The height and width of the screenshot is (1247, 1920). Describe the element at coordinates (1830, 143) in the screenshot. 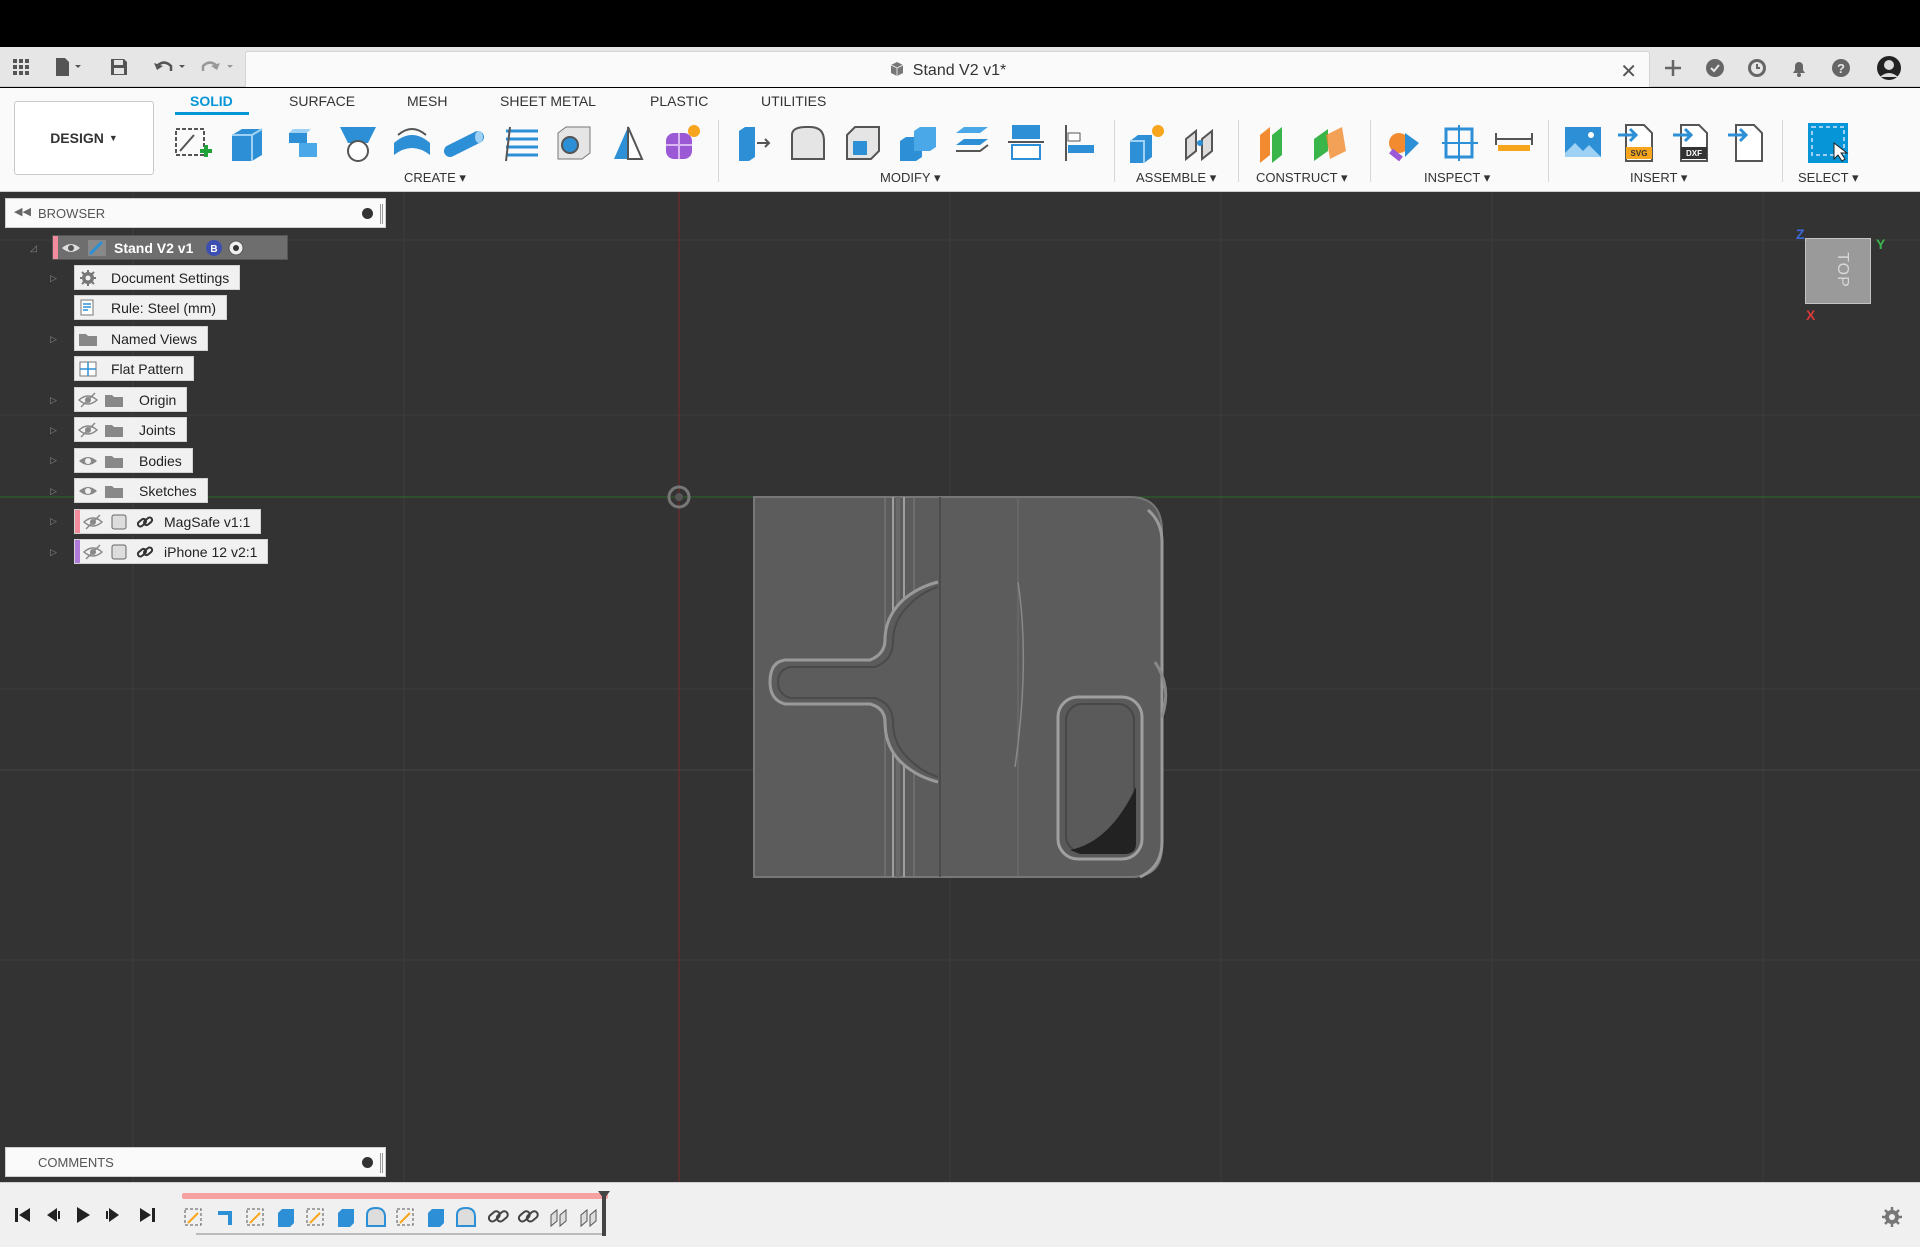

I see `select-icon` at that location.